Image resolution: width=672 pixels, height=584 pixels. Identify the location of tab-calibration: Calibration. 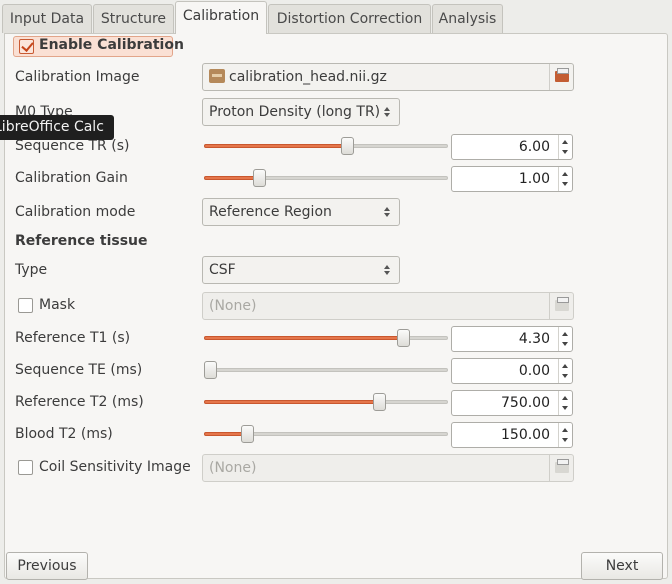
(221, 17).